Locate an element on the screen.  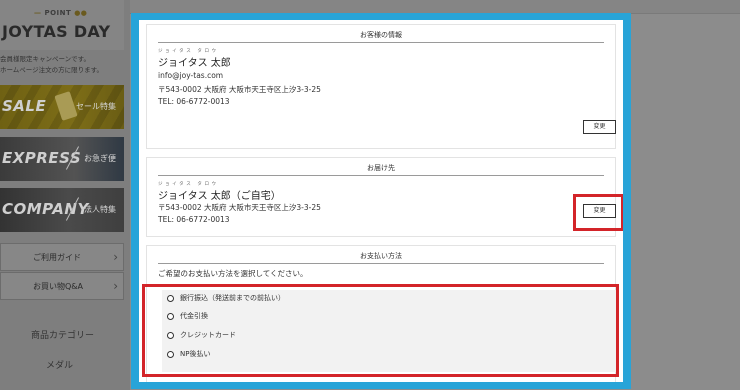
promo-description: 会員様限定キャンペーンです。 ホームページ注文の方に限ります。 is located at coordinates (52, 64).